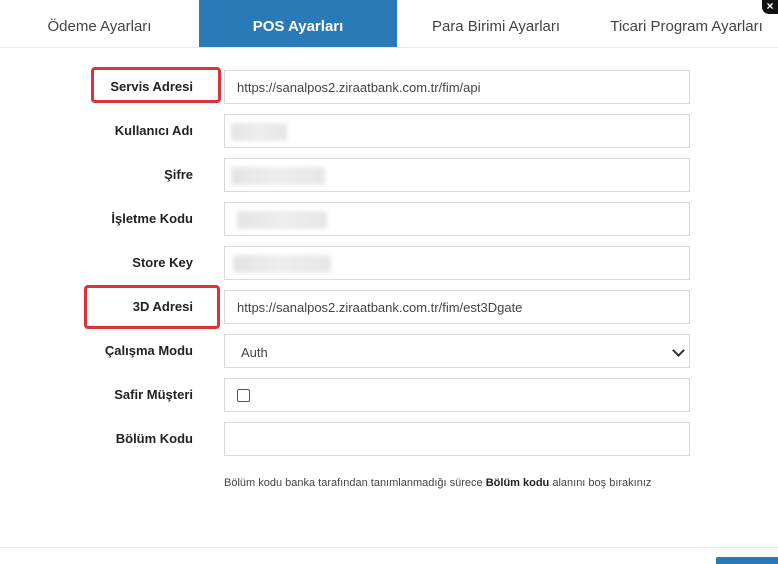 The width and height of the screenshot is (778, 564). What do you see at coordinates (457, 131) in the screenshot?
I see `kullanici-adi-input` at bounding box center [457, 131].